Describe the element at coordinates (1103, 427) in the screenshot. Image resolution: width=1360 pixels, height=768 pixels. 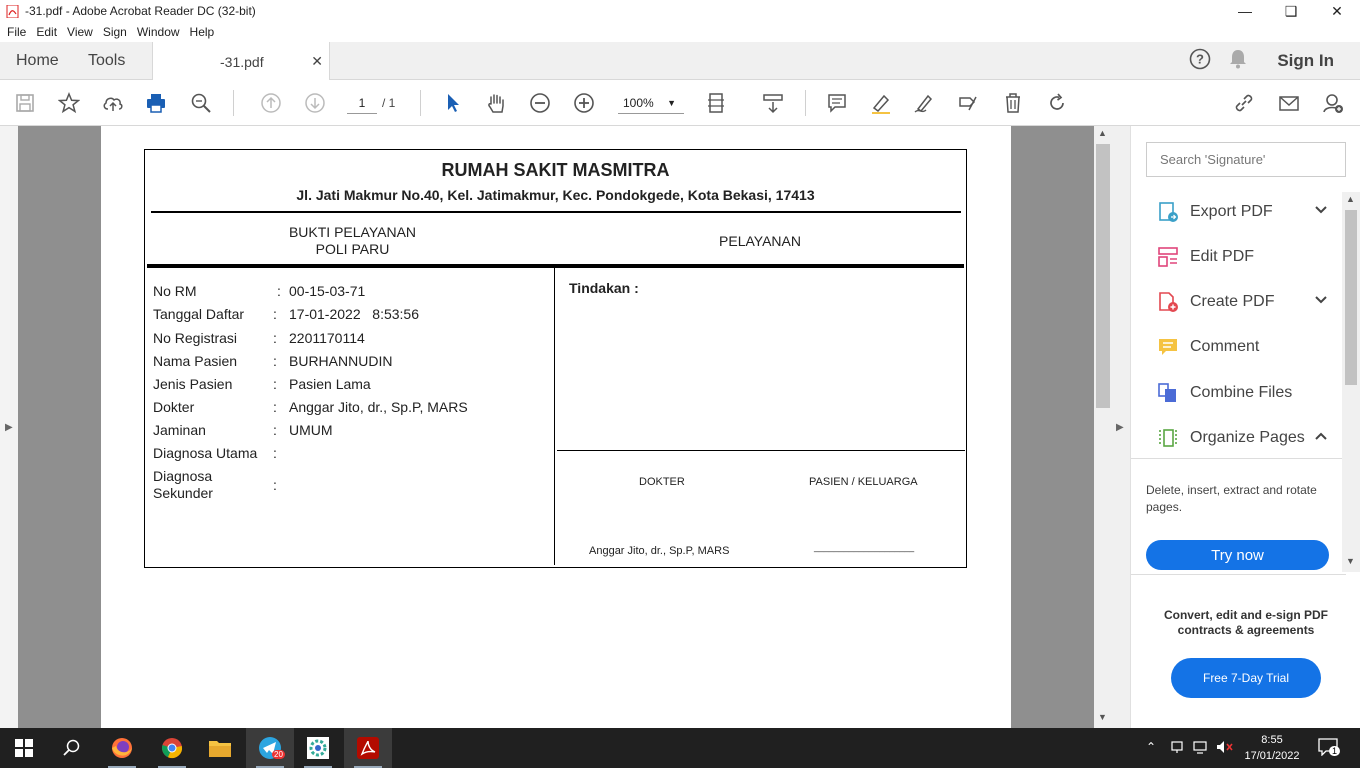
I see `document-scrollbar: ▲ ▼` at that location.